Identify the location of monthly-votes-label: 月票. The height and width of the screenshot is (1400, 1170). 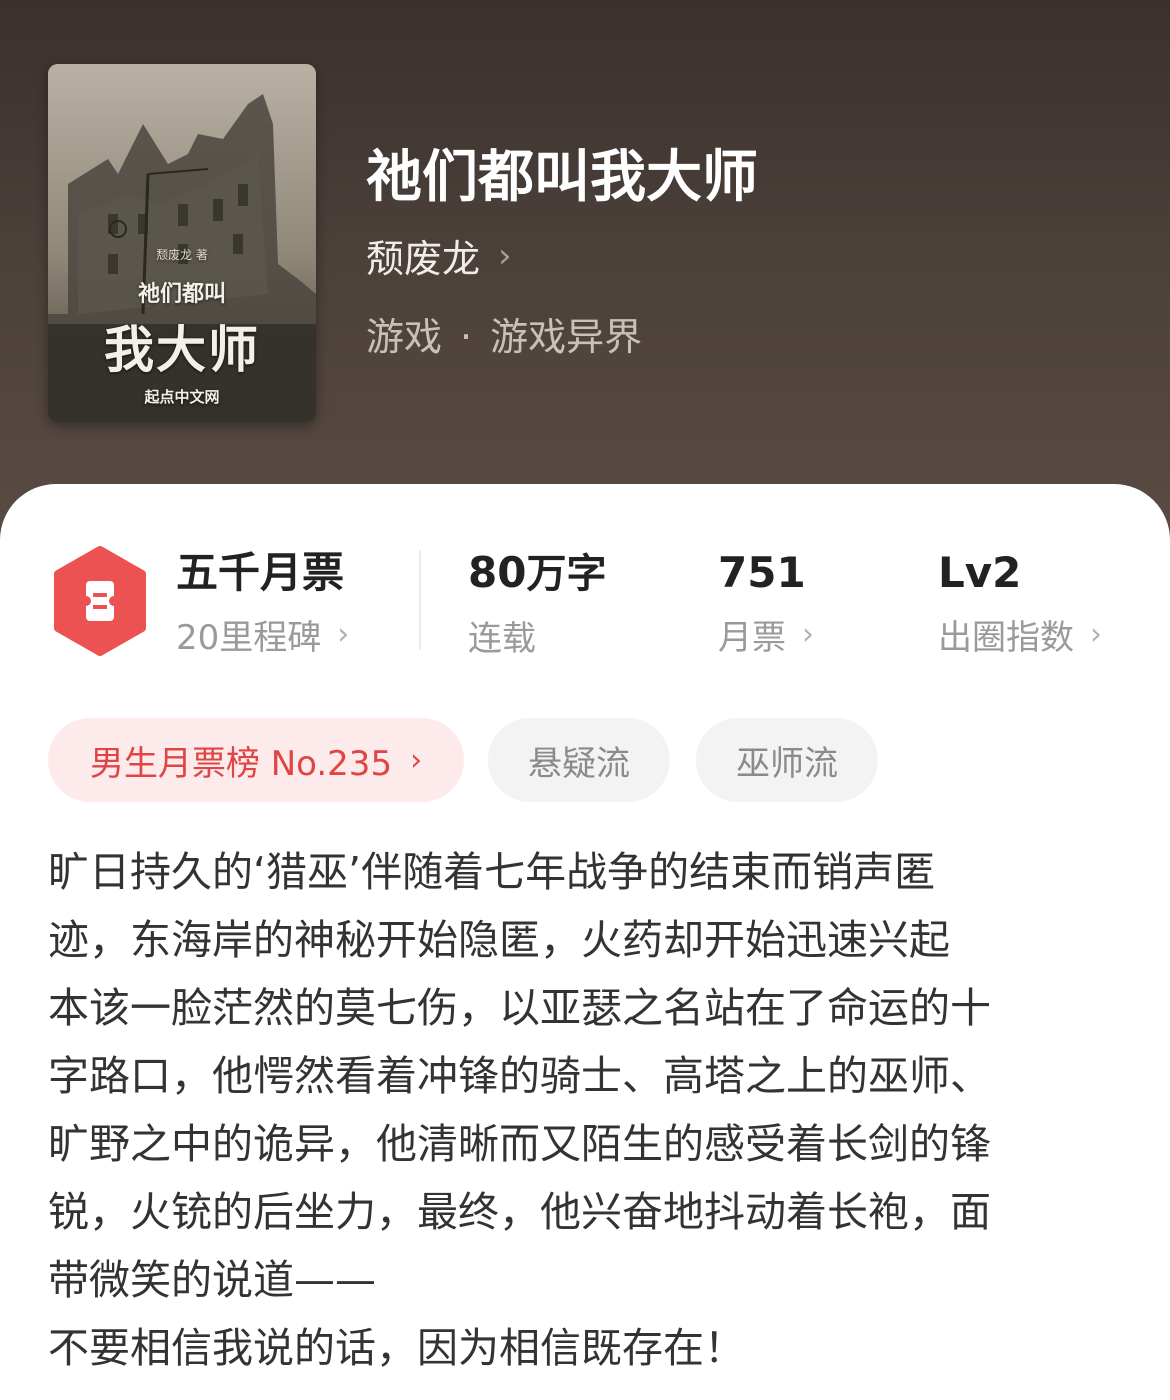
(752, 638).